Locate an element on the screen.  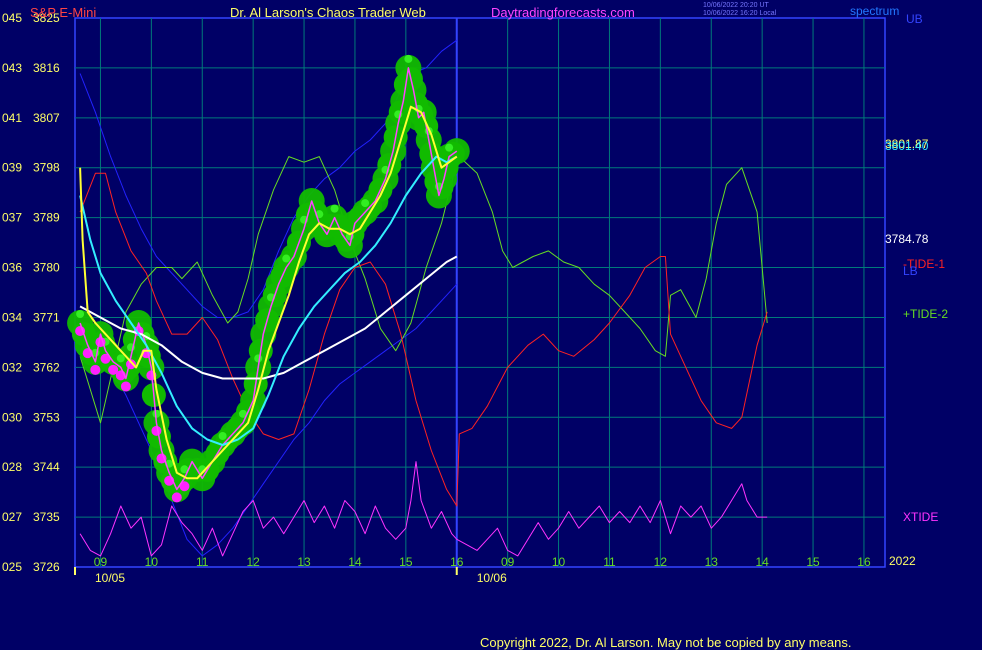
right-value-label: 3784.78 is located at coordinates (907, 239).